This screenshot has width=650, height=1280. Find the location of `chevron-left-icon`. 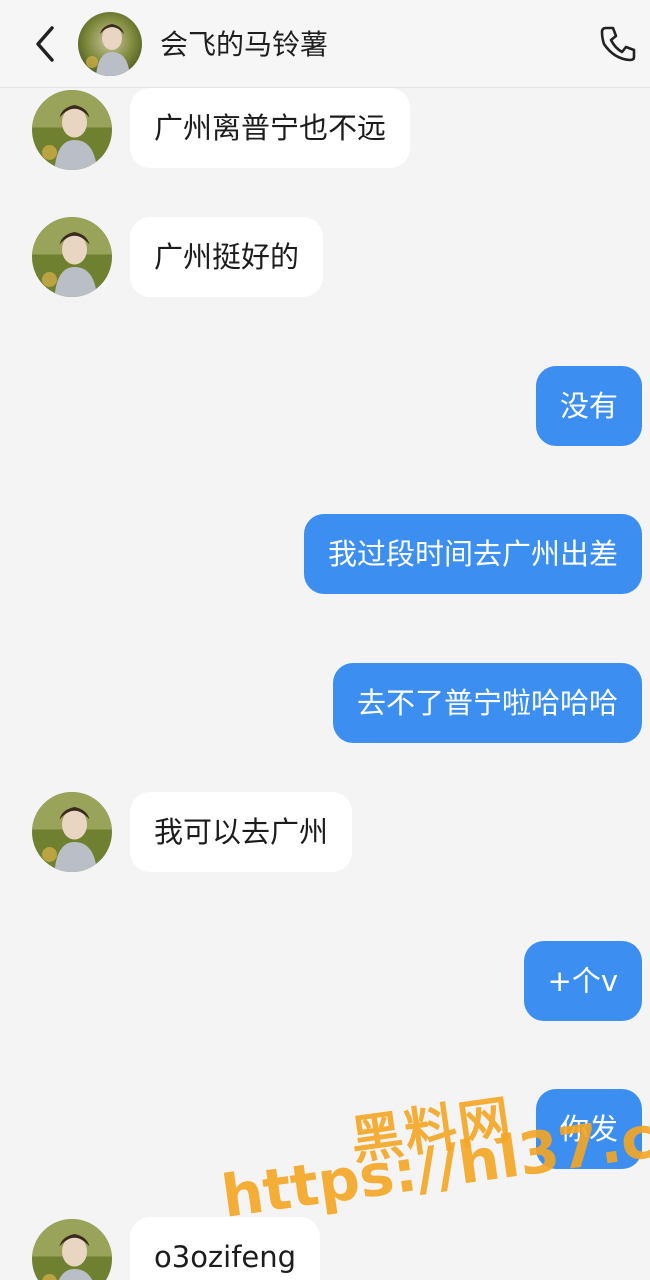

chevron-left-icon is located at coordinates (45, 44).